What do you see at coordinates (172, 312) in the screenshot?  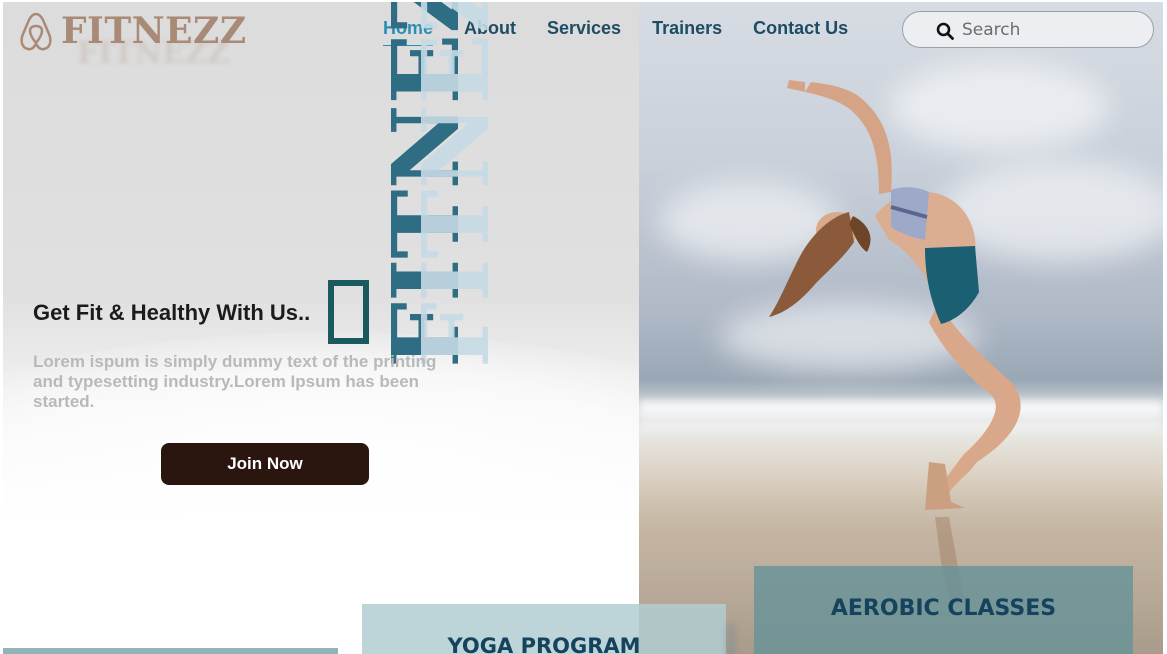 I see `hero-headline: Get Fit & Healthy With Us..` at bounding box center [172, 312].